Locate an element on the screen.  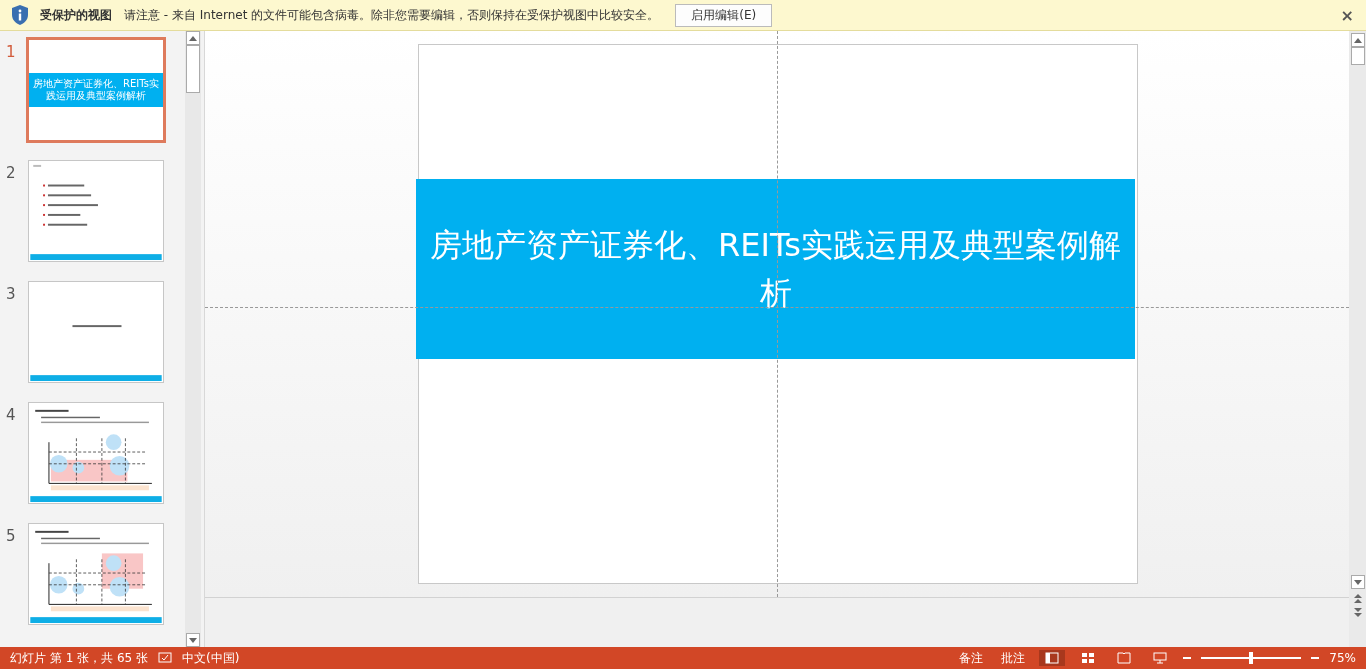
slide-number: 3 is located at coordinates (11, 293).